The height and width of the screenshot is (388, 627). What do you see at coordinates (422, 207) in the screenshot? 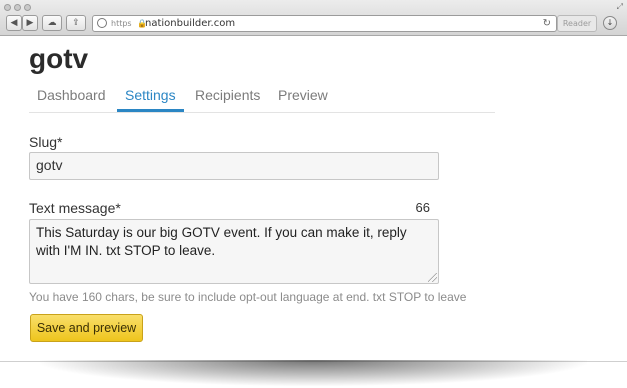
I see `character-counter: 66` at bounding box center [422, 207].